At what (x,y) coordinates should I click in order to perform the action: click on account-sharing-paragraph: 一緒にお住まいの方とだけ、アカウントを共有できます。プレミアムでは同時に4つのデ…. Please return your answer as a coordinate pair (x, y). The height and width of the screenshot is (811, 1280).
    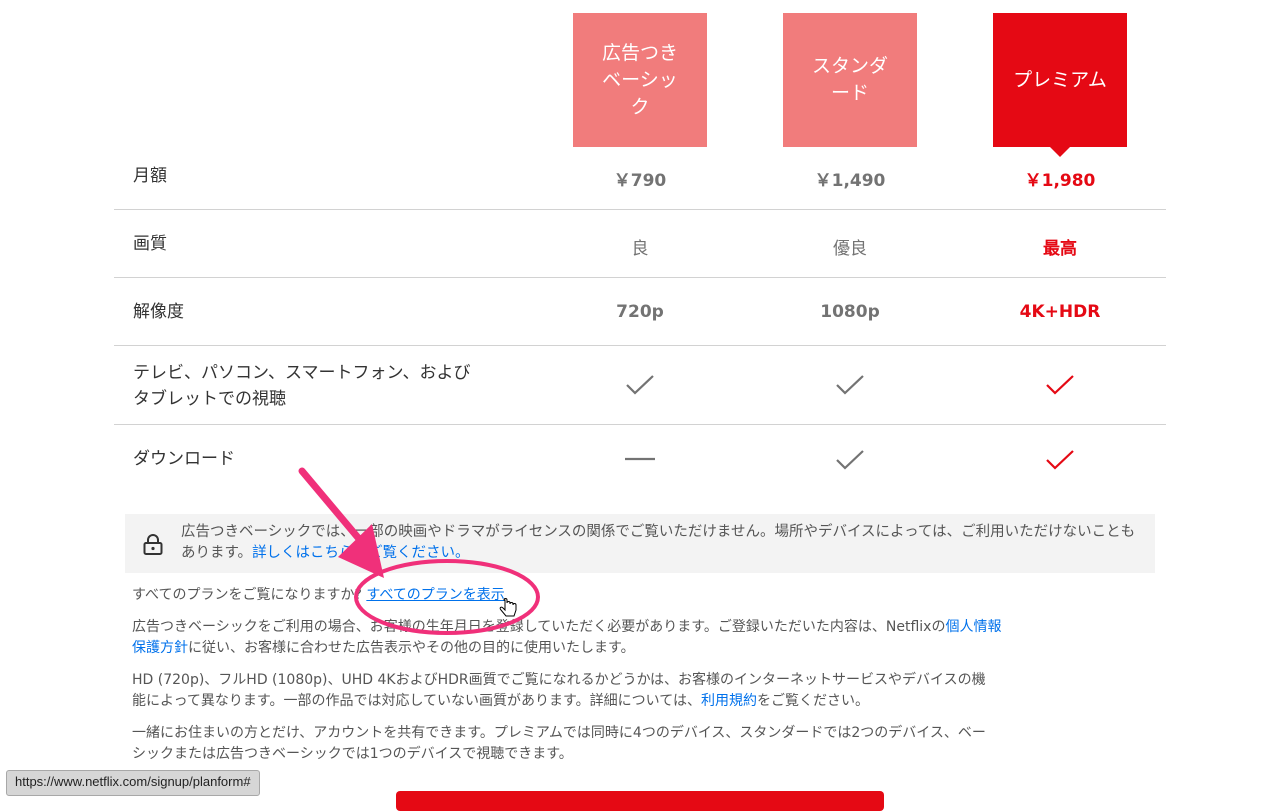
    Looking at the image, I should click on (559, 743).